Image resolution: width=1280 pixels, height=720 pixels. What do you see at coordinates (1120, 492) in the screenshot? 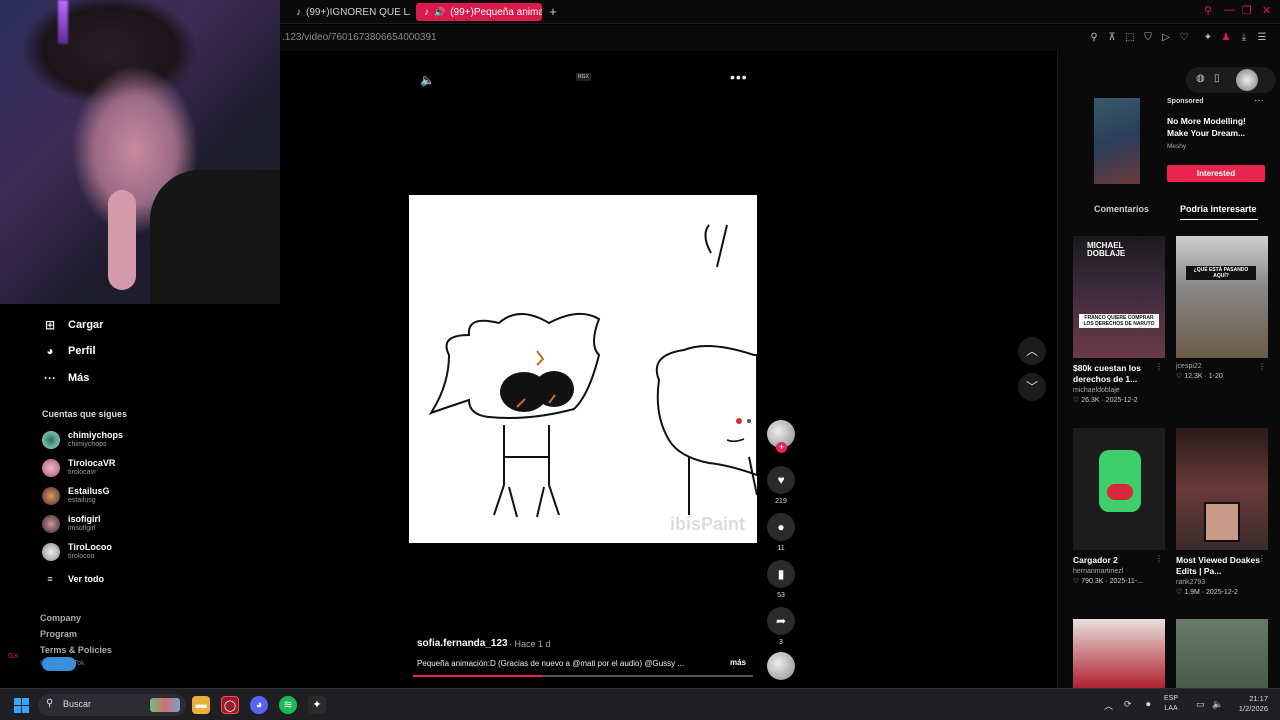
I see `thumb-mouth` at bounding box center [1120, 492].